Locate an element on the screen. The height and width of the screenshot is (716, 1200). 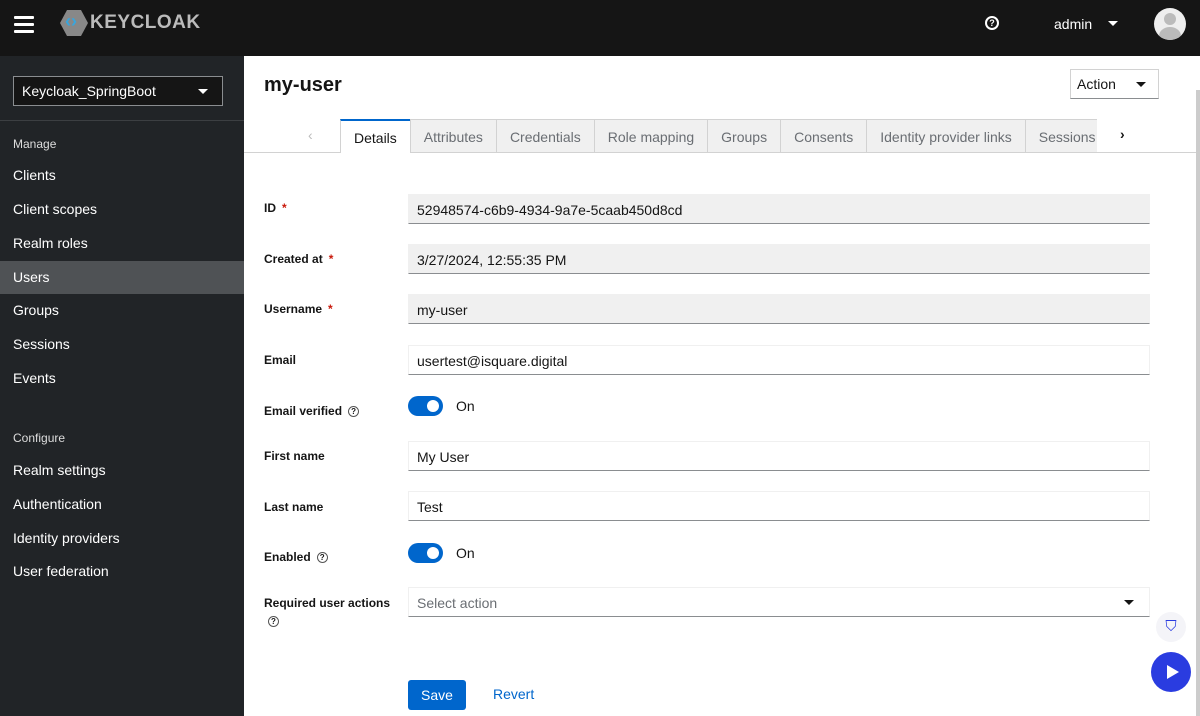
tab-identity-provider-links: Identity provider links is located at coordinates (945, 136).